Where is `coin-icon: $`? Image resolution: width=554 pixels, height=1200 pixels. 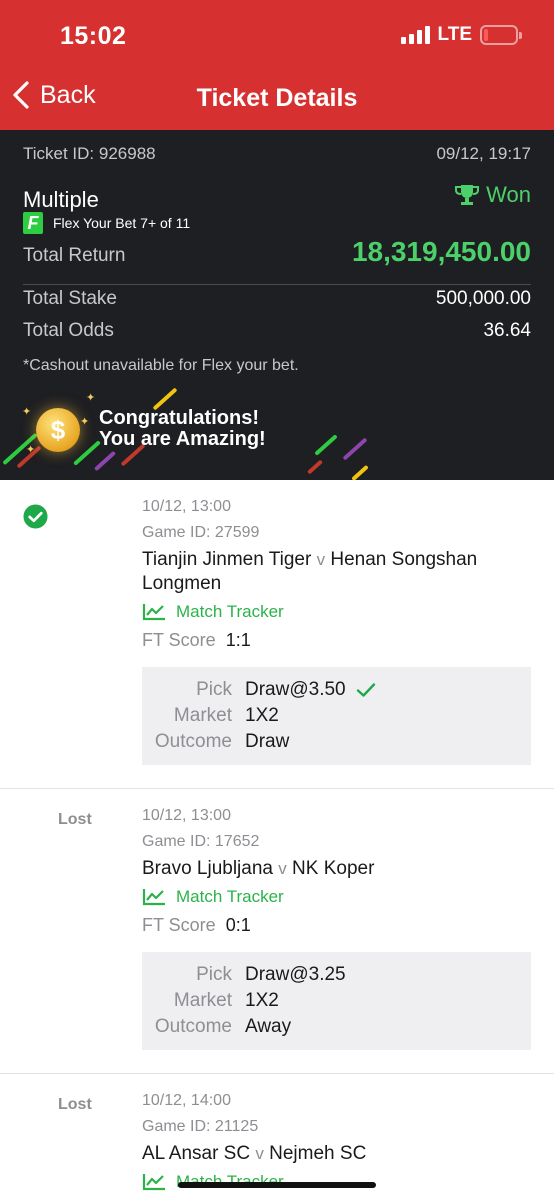 coin-icon: $ is located at coordinates (58, 430).